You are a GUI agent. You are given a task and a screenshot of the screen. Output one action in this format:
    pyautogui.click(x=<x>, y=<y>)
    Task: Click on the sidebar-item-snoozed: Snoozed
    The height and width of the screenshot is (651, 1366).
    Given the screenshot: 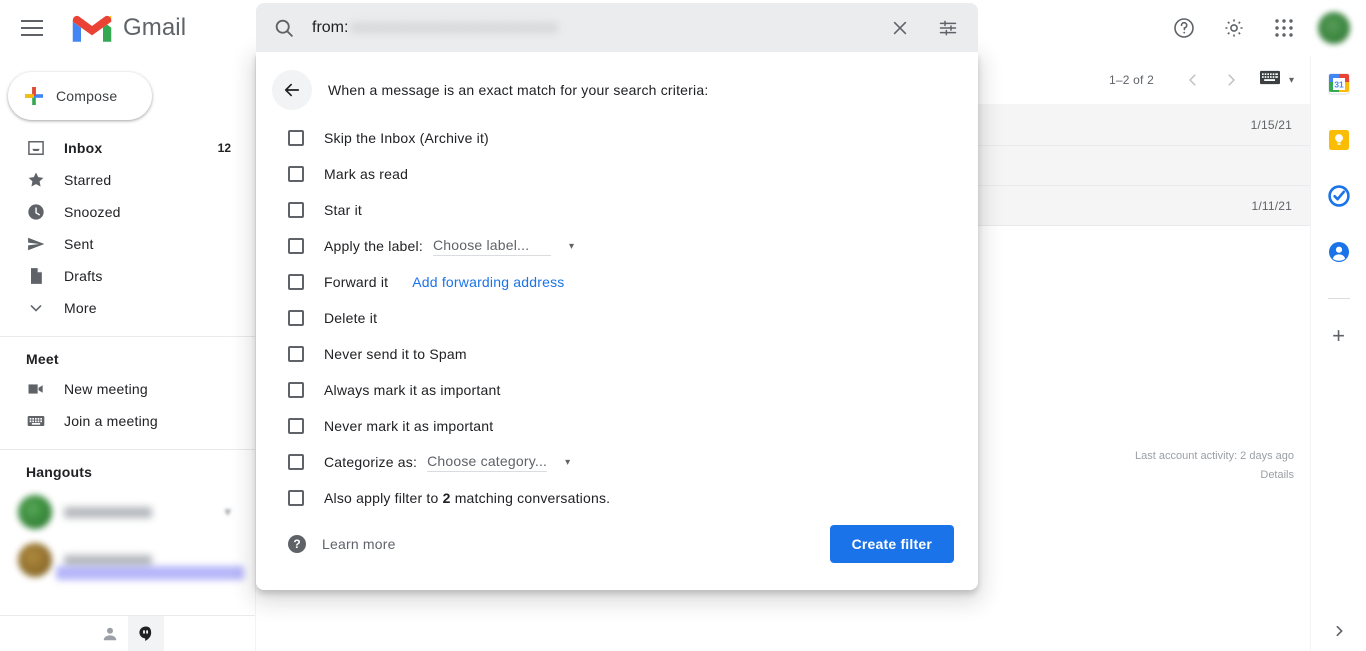 What is the action you would take?
    pyautogui.click(x=122, y=212)
    